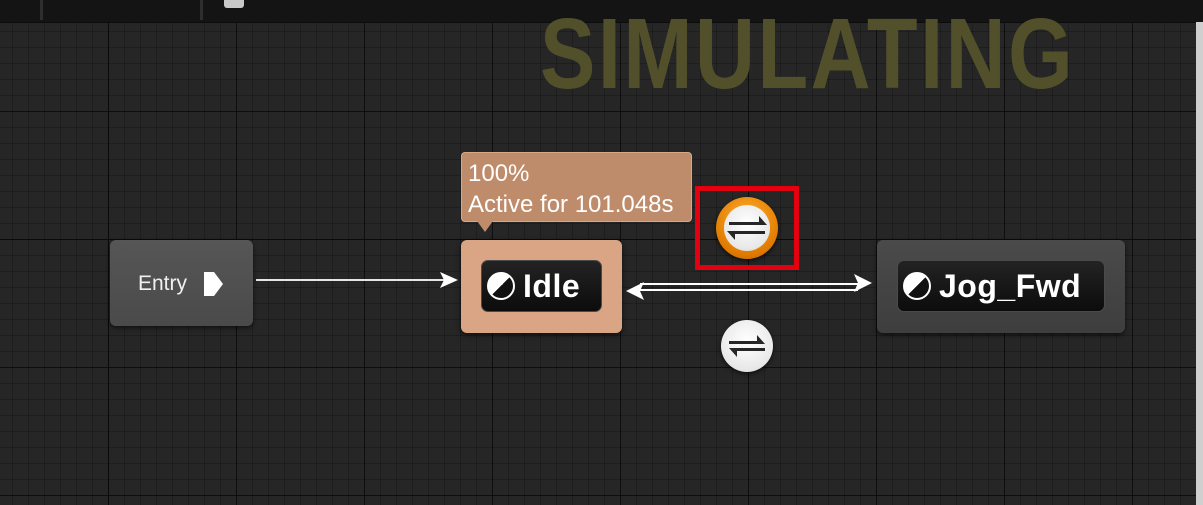  I want to click on tooltip-weight: 100%, so click(499, 173).